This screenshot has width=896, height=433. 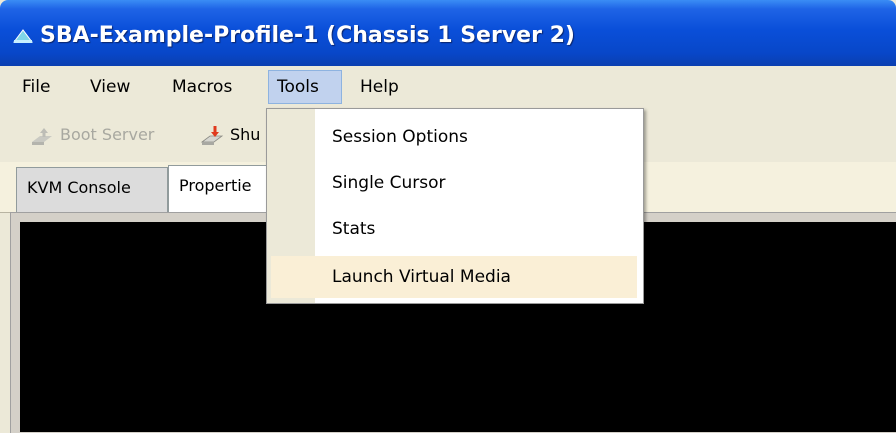 What do you see at coordinates (379, 87) in the screenshot?
I see `menu-help: Help` at bounding box center [379, 87].